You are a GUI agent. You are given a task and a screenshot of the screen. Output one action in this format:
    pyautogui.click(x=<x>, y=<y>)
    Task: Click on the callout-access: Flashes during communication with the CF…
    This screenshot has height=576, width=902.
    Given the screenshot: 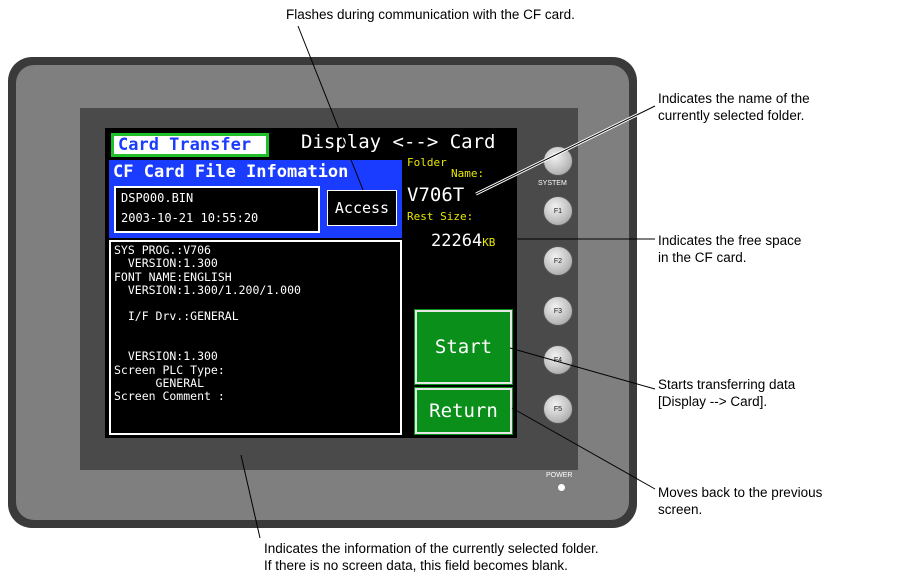 What is the action you would take?
    pyautogui.click(x=430, y=14)
    